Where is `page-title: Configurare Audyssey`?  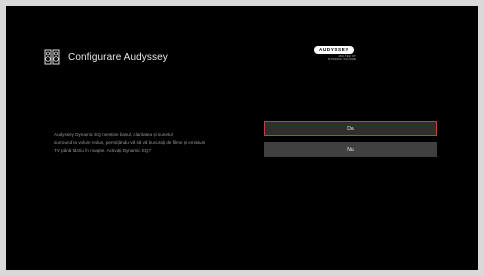
page-title: Configurare Audyssey is located at coordinates (118, 57).